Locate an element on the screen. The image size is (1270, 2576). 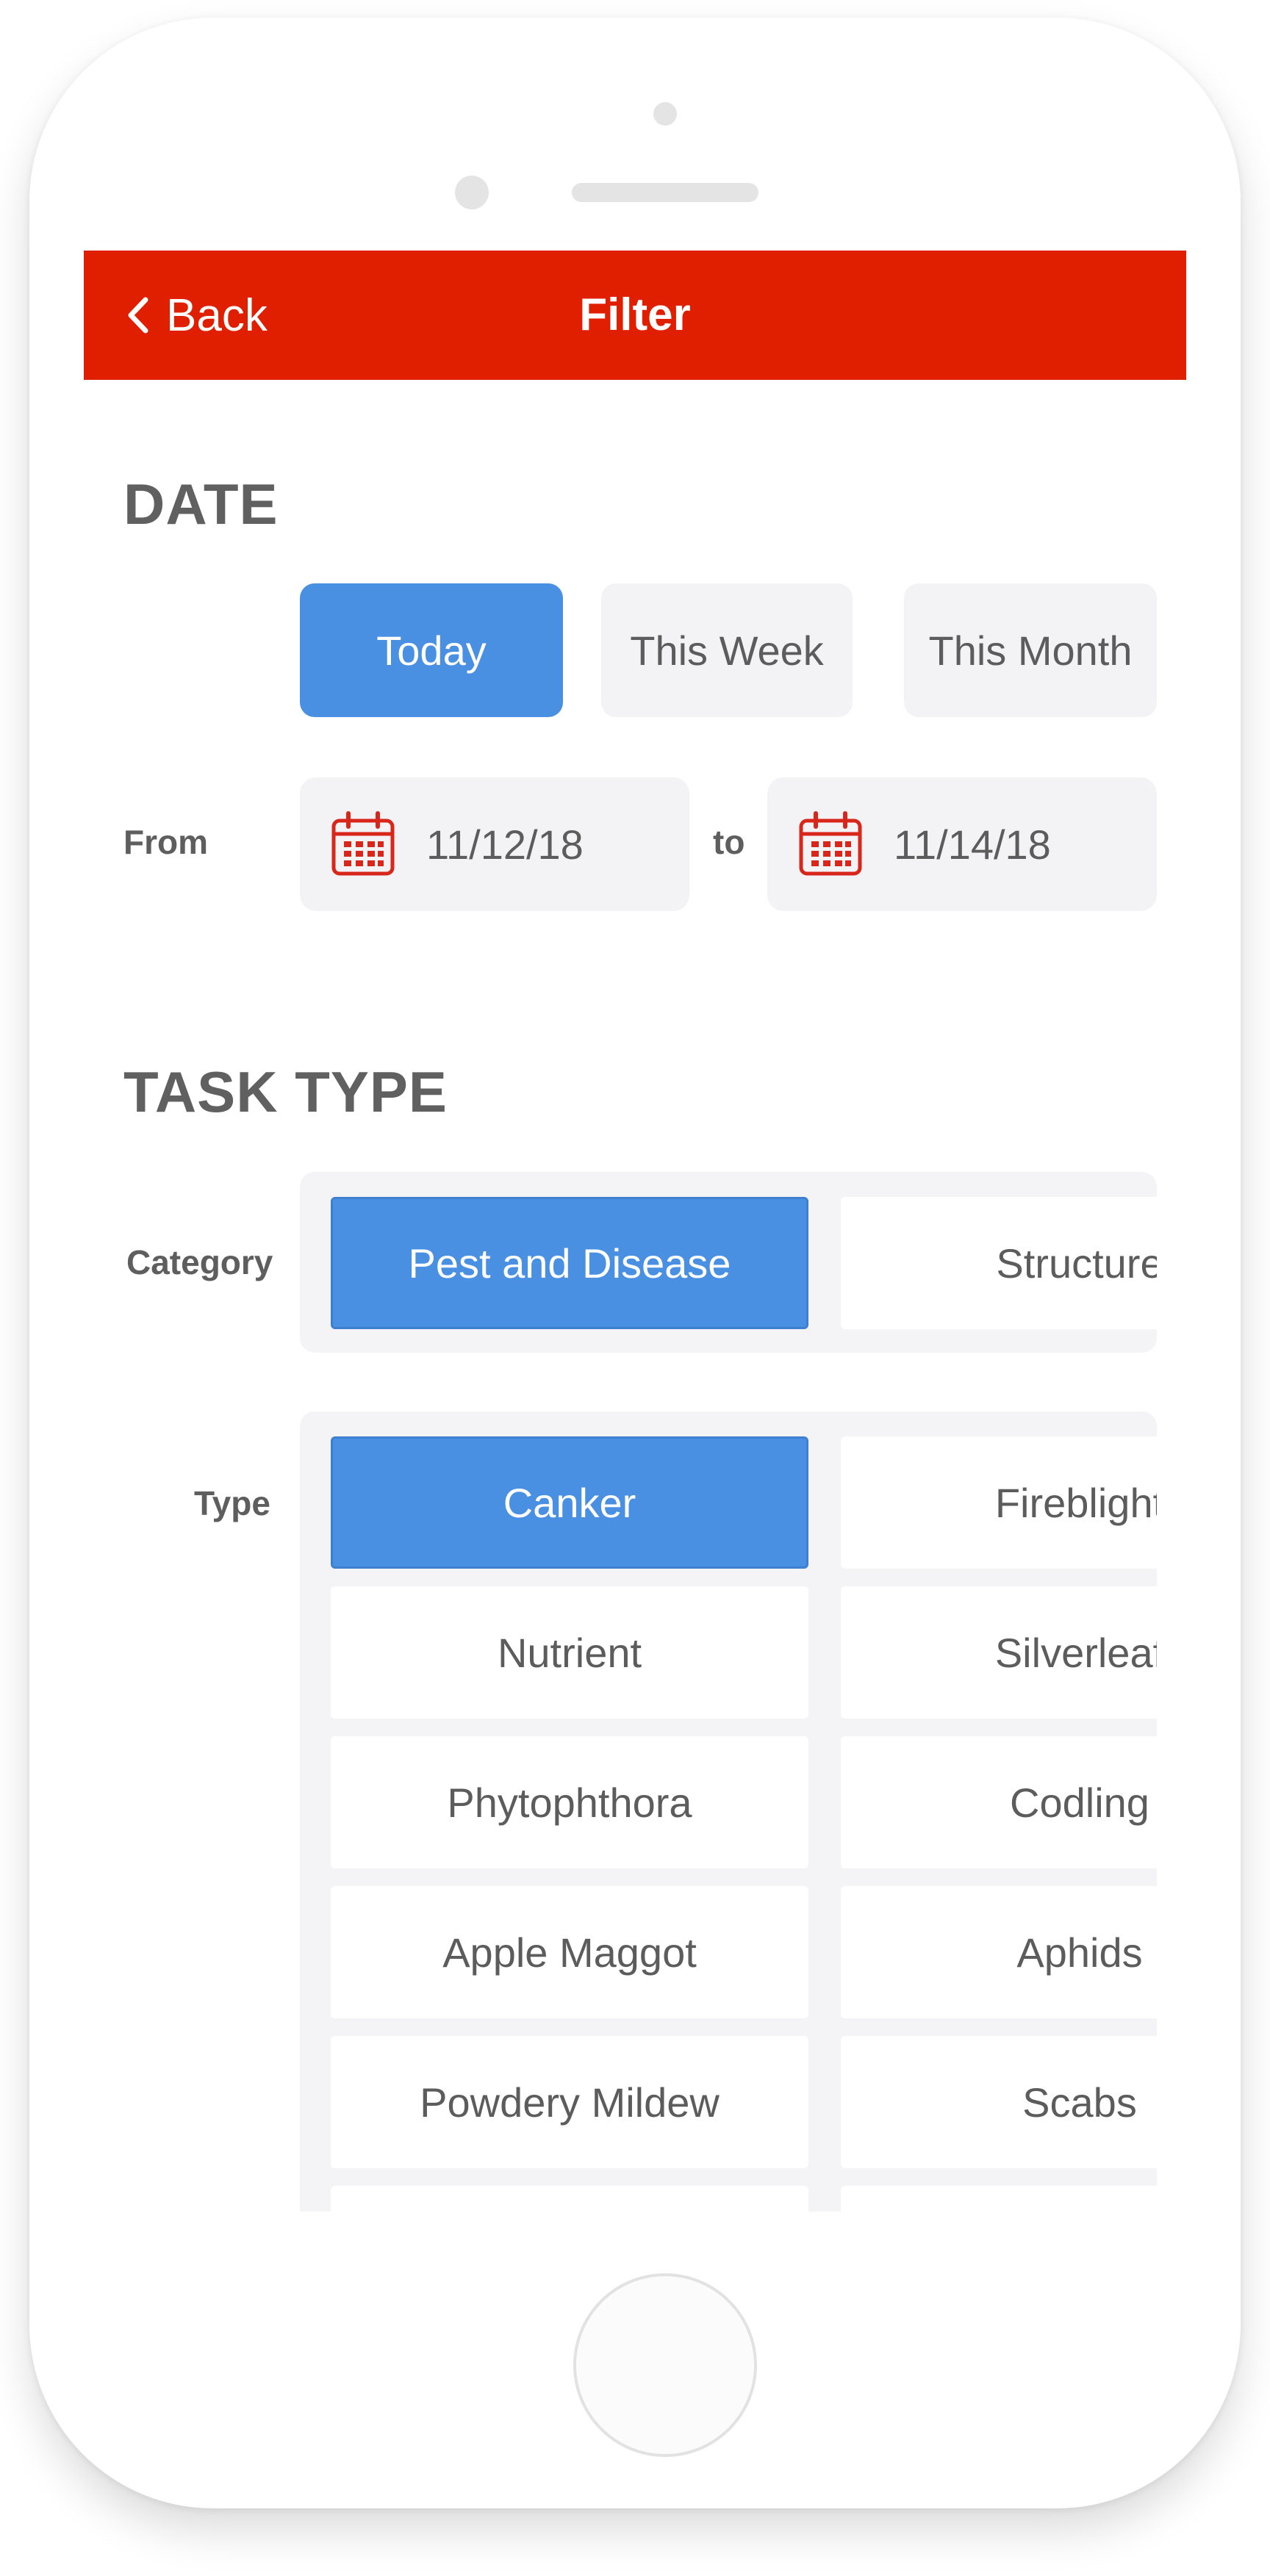
proximity-sensor is located at coordinates (472, 192).